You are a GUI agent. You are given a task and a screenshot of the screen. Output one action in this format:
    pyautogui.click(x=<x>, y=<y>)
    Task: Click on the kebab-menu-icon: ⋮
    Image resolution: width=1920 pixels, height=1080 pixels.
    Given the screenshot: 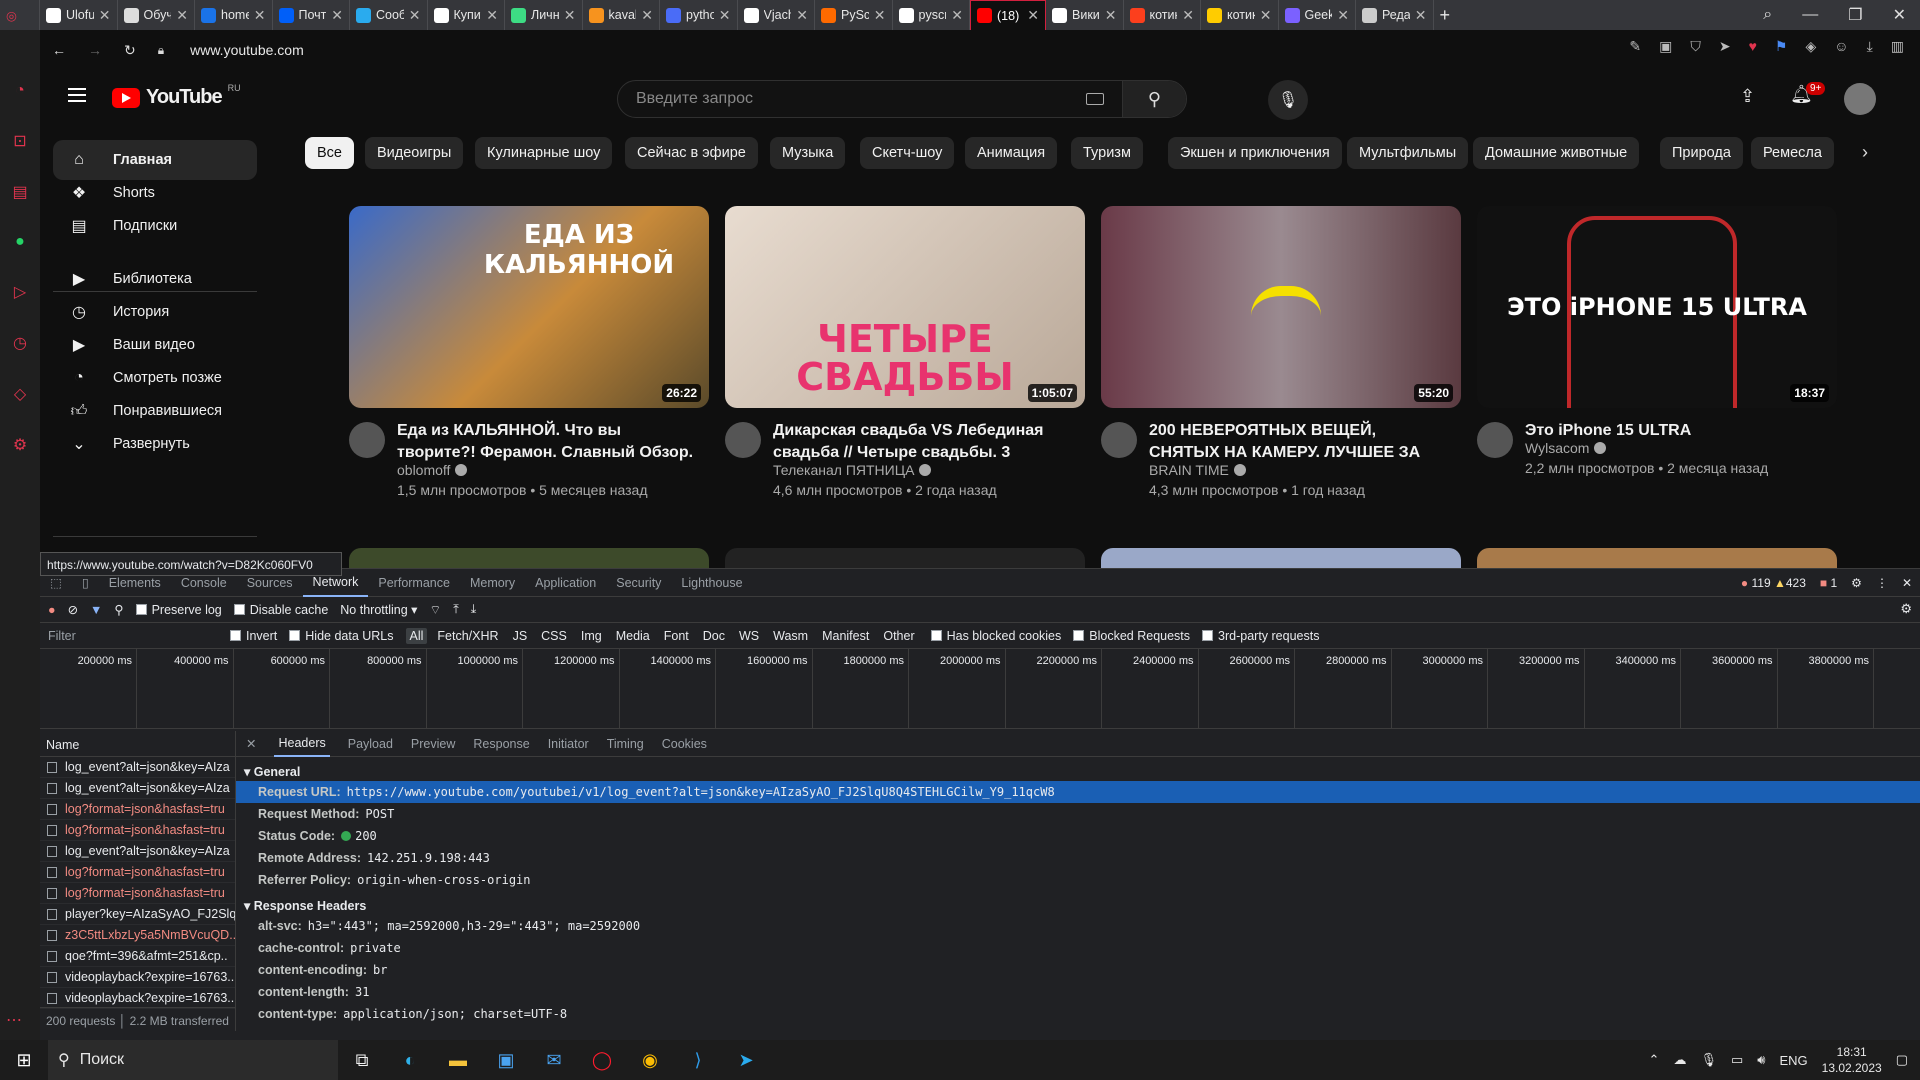 What is the action you would take?
    pyautogui.click(x=1882, y=583)
    